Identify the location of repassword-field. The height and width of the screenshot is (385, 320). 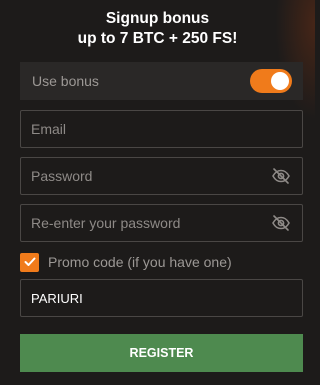
(161, 223).